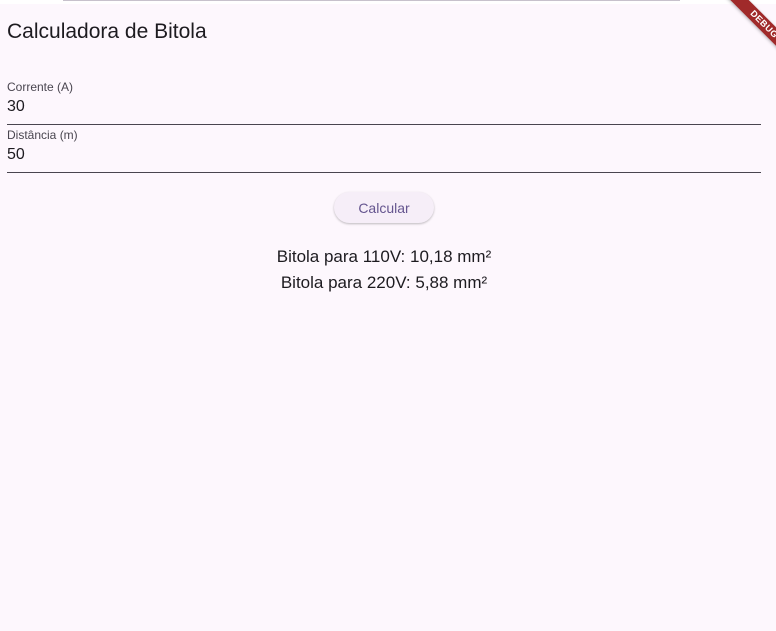  I want to click on current-field-value: 30, so click(16, 107).